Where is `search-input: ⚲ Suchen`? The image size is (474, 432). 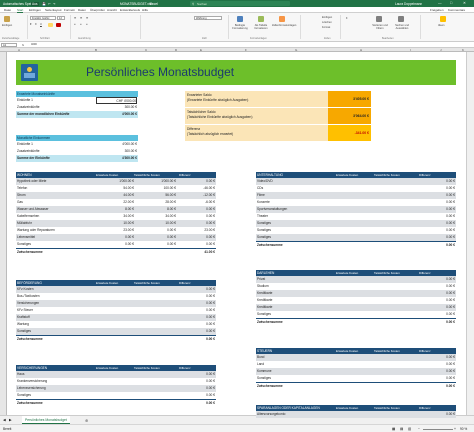 search-input: ⚲ Suchen is located at coordinates (240, 3).